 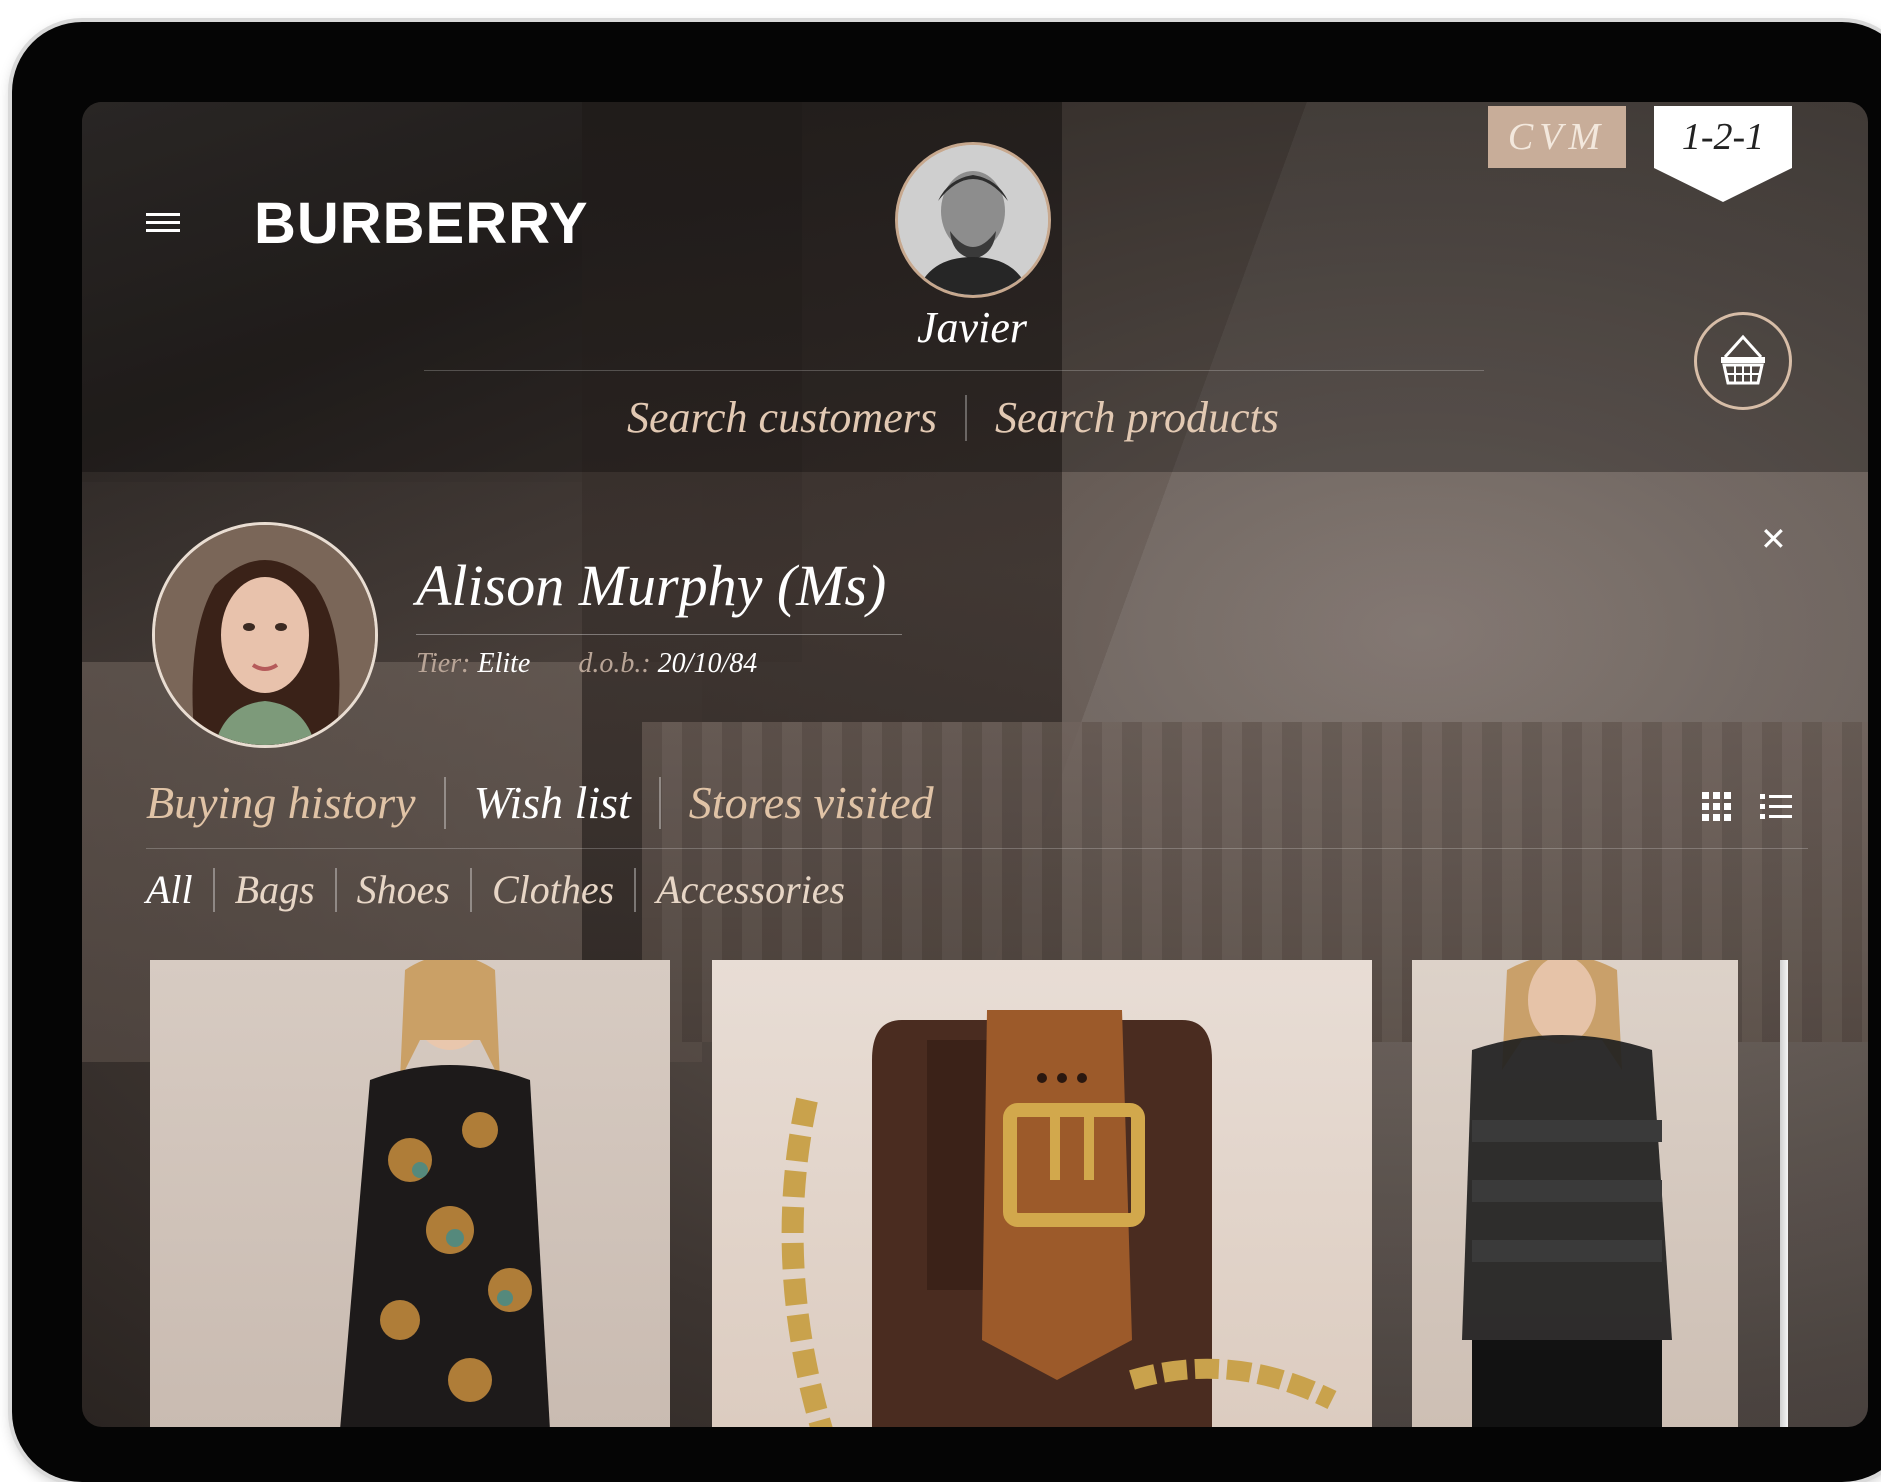 What do you see at coordinates (651, 585) in the screenshot?
I see `customer-name: Alison Murphy (Ms)` at bounding box center [651, 585].